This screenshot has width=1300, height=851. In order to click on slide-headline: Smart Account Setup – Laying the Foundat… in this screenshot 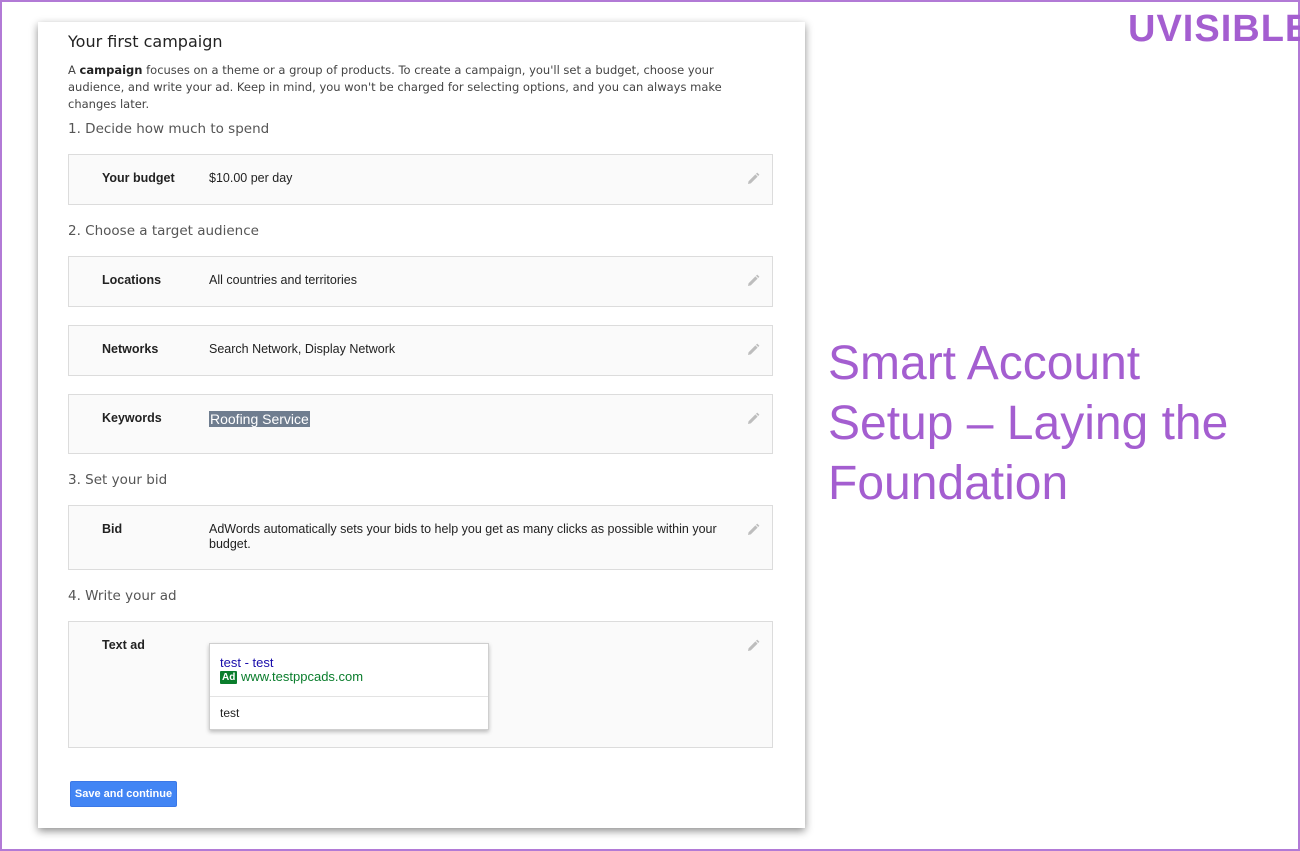, I will do `click(1028, 423)`.